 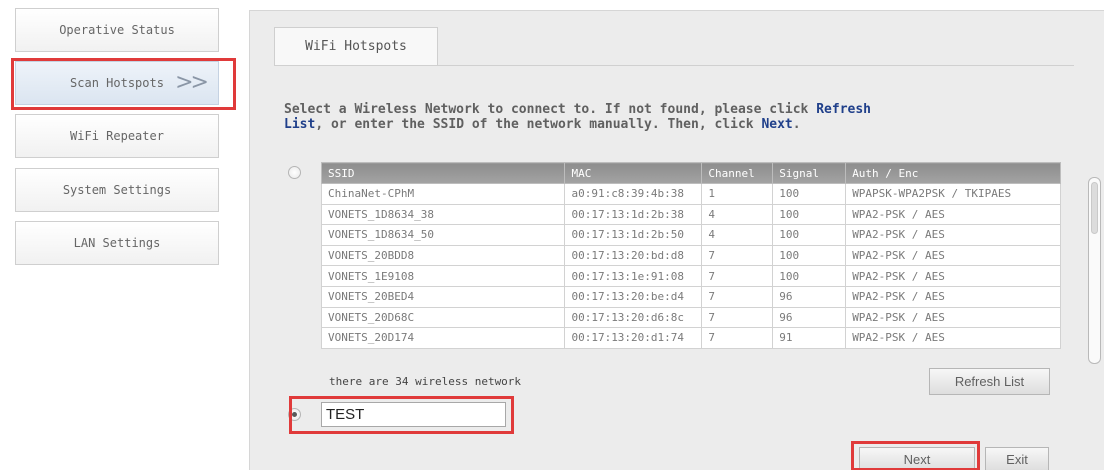 What do you see at coordinates (844, 109) in the screenshot?
I see `refresh-keyword: Refresh` at bounding box center [844, 109].